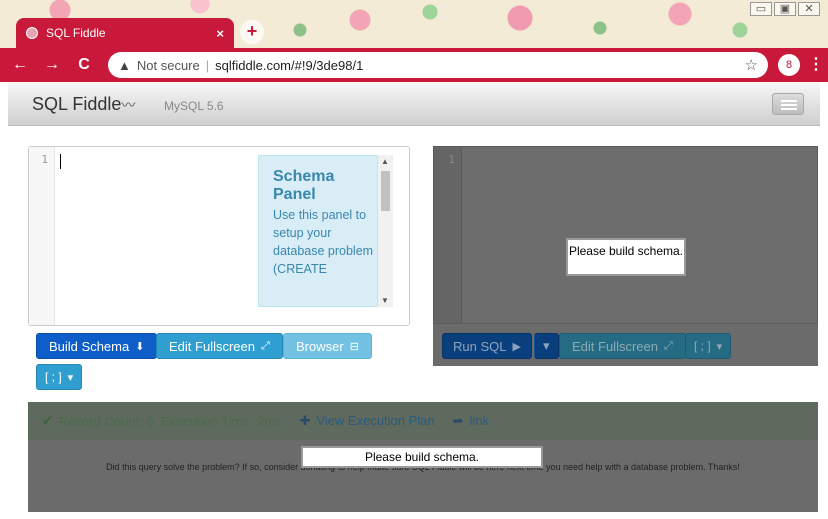  What do you see at coordinates (385, 300) in the screenshot?
I see `scroll-down-icon: ▼` at bounding box center [385, 300].